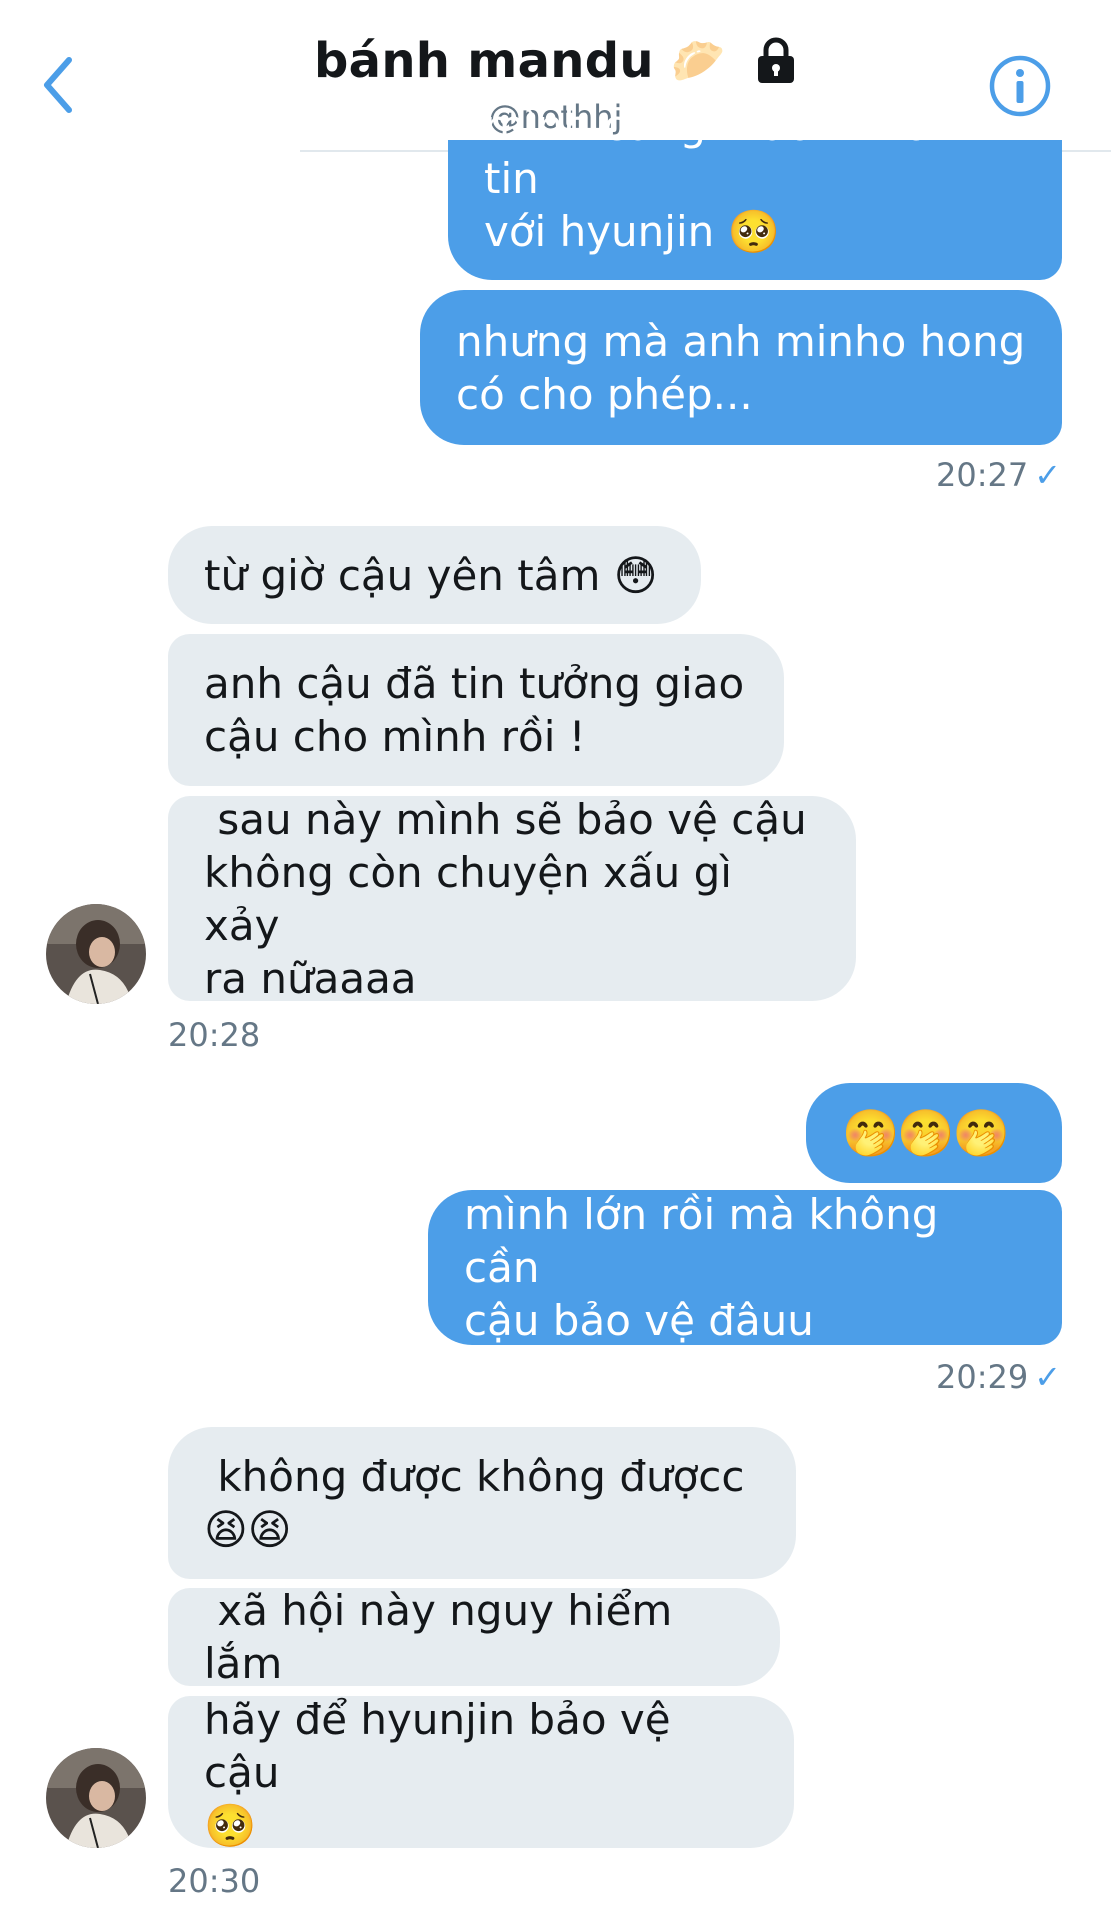 The height and width of the screenshot is (1920, 1111). Describe the element at coordinates (755, 190) in the screenshot. I see `outgoing-message: mình cũng muốn nhắn tin với hyunjin 🥺` at that location.